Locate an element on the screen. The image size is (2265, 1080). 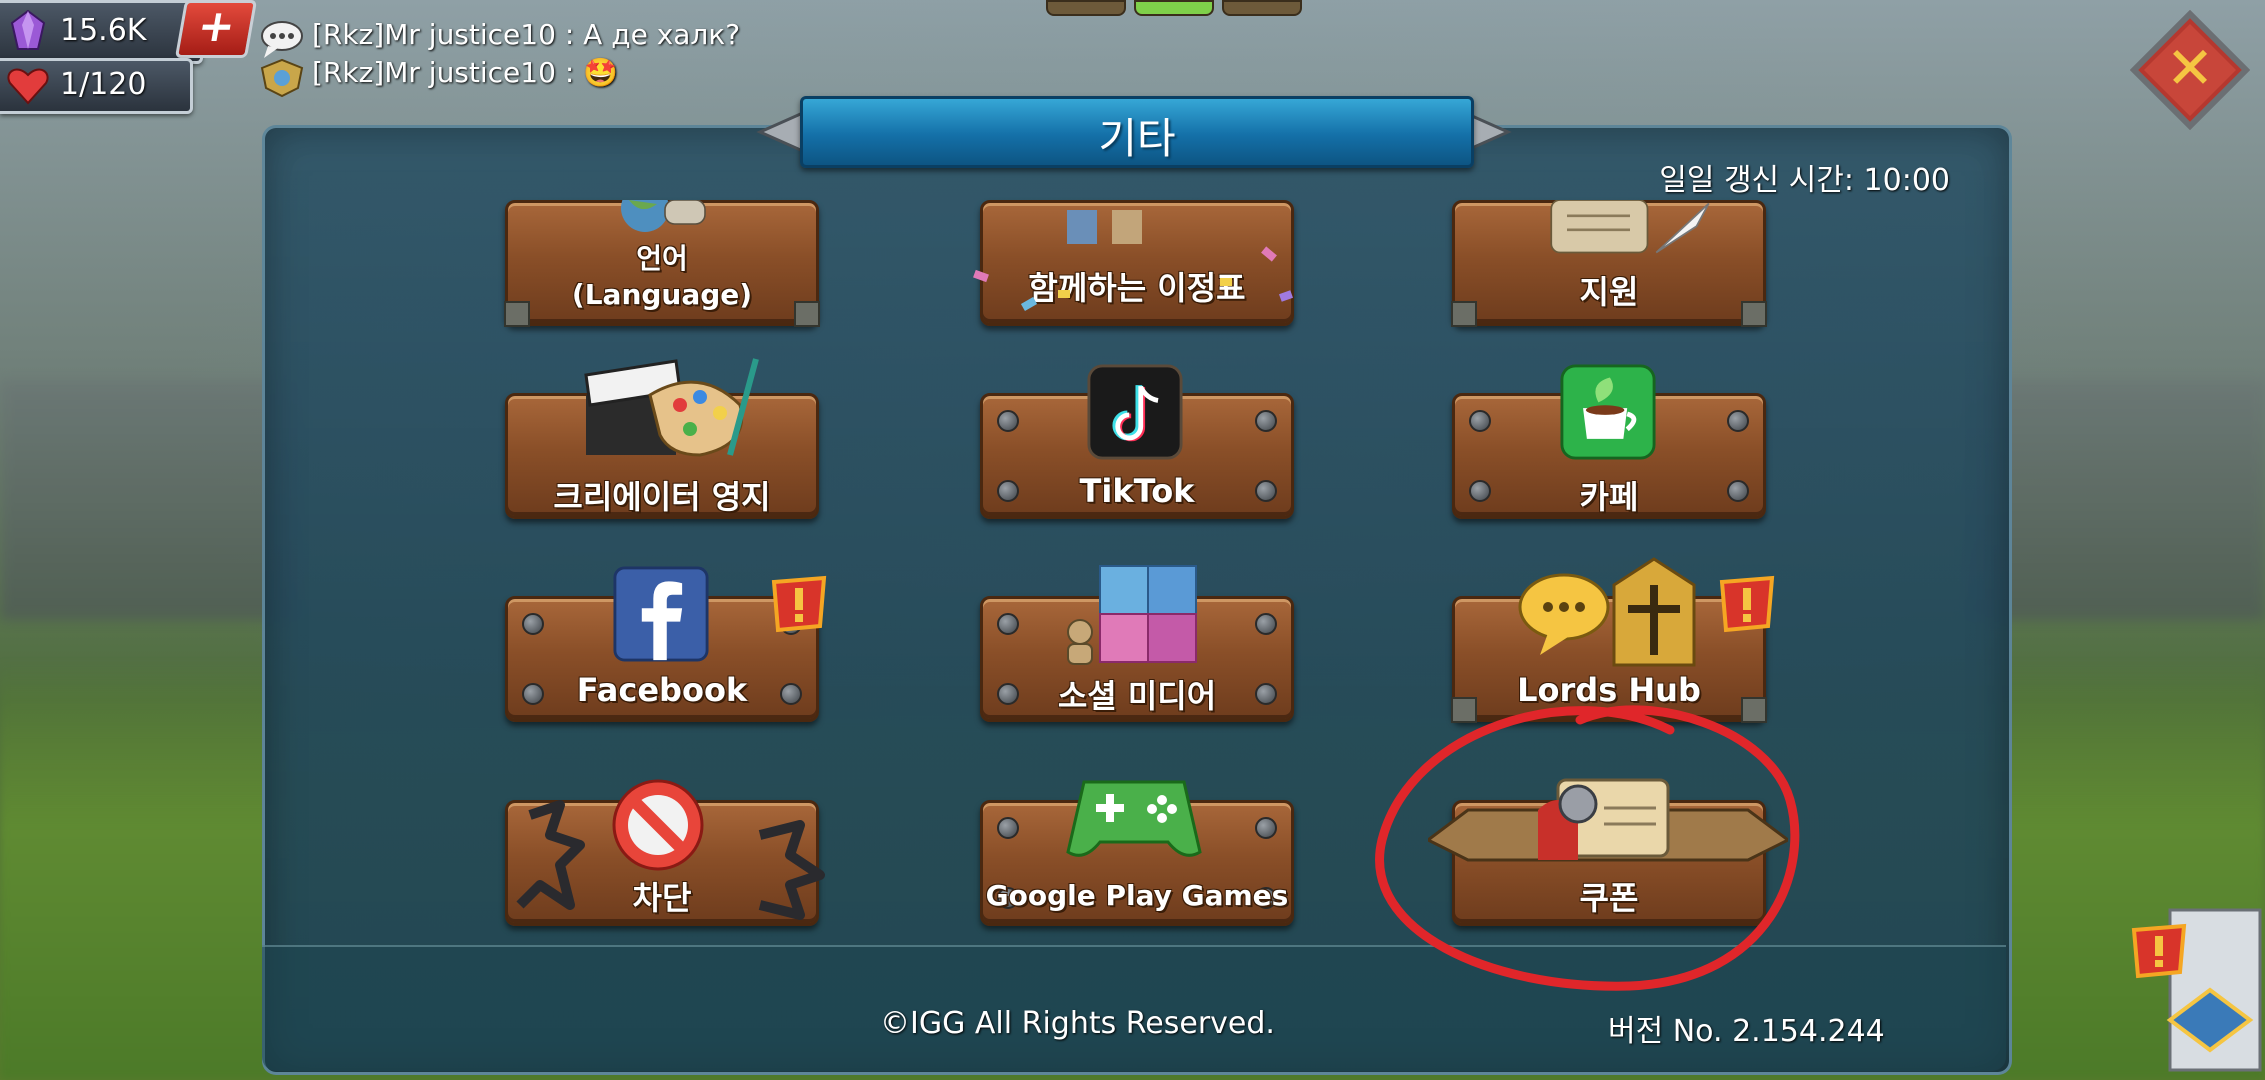
chat-line-1: [Rkz]Mr justice10 : А де халк? is located at coordinates (526, 34).